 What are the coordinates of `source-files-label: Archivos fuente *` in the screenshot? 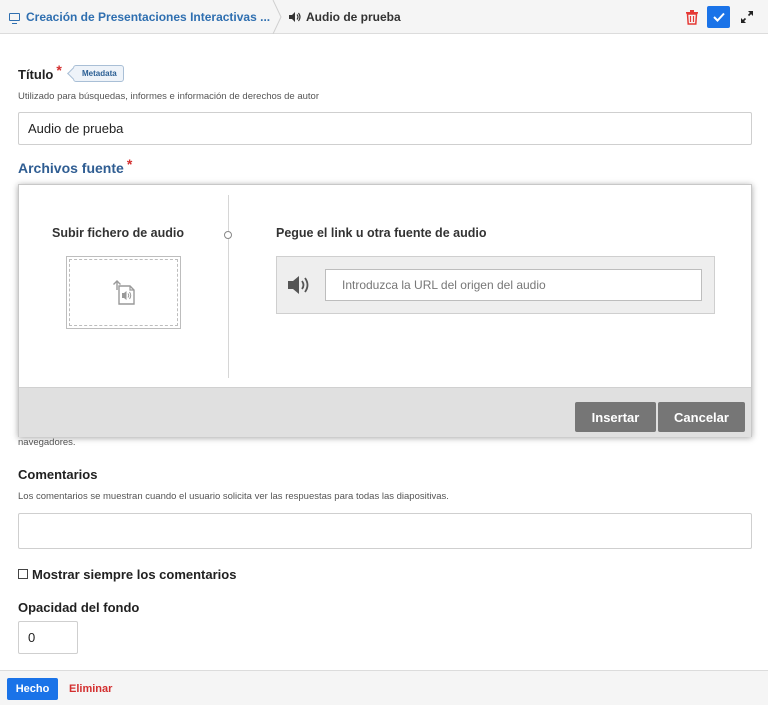 It's located at (75, 166).